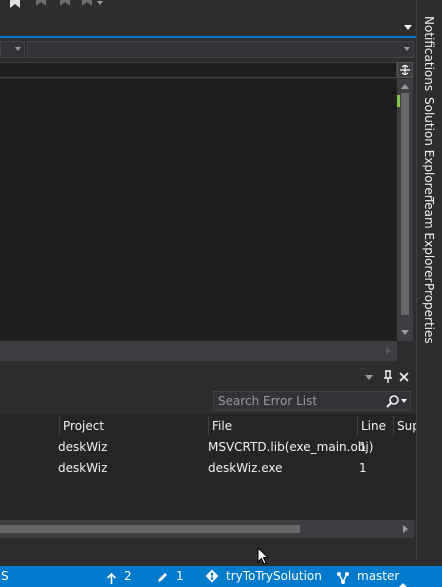 The image size is (442, 587). What do you see at coordinates (429, 240) in the screenshot?
I see `tab-team-explorer: Team Explorer` at bounding box center [429, 240].